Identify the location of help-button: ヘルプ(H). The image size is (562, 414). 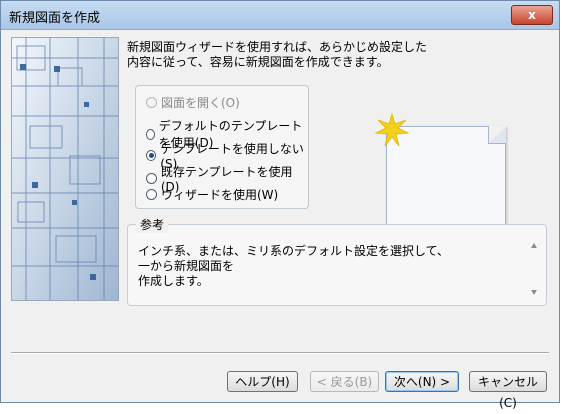
(262, 381).